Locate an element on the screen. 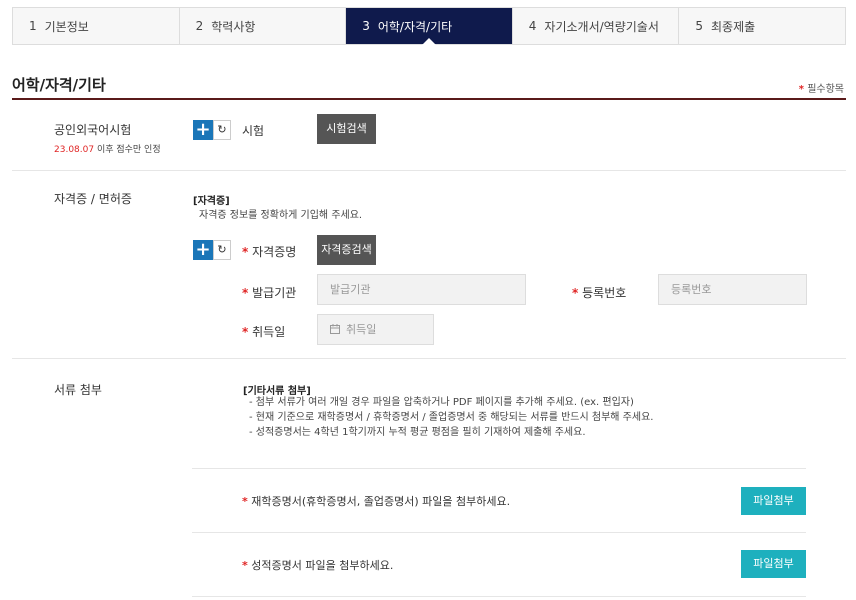 The width and height of the screenshot is (856, 600). license-name-label: * 자격증명 is located at coordinates (269, 252).